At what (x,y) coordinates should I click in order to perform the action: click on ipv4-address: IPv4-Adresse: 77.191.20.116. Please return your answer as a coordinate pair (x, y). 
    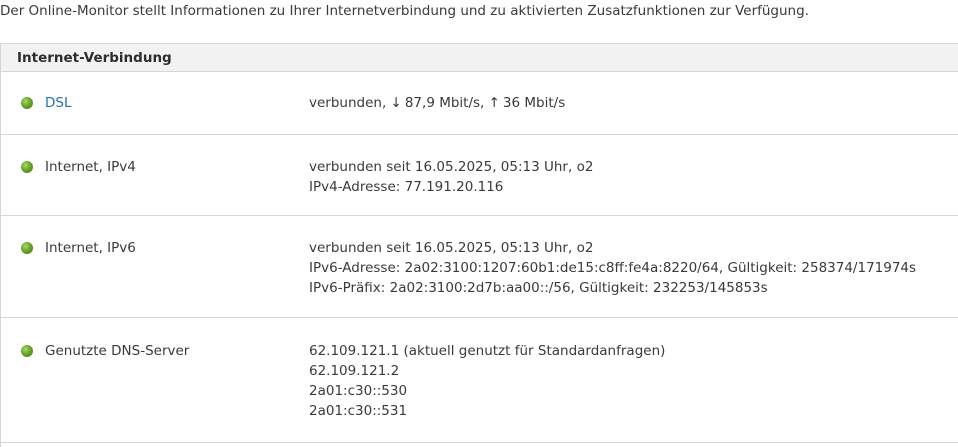
    Looking at the image, I should click on (406, 187).